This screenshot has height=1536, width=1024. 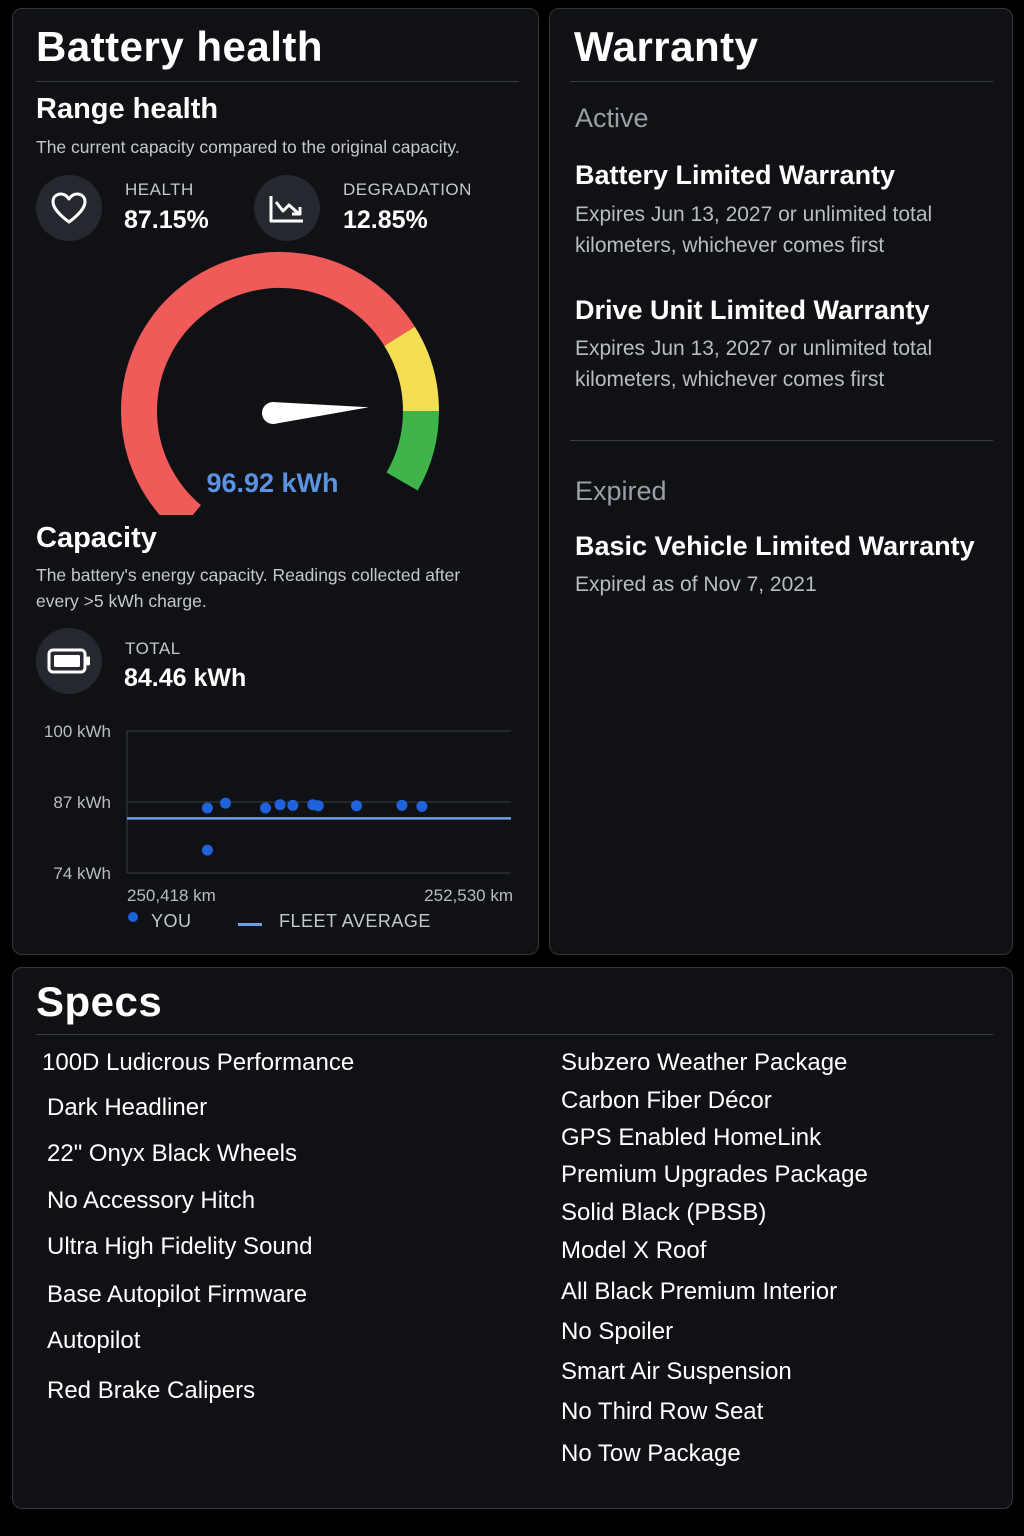 What do you see at coordinates (666, 1100) in the screenshot?
I see `spec-item: Carbon Fiber Décor` at bounding box center [666, 1100].